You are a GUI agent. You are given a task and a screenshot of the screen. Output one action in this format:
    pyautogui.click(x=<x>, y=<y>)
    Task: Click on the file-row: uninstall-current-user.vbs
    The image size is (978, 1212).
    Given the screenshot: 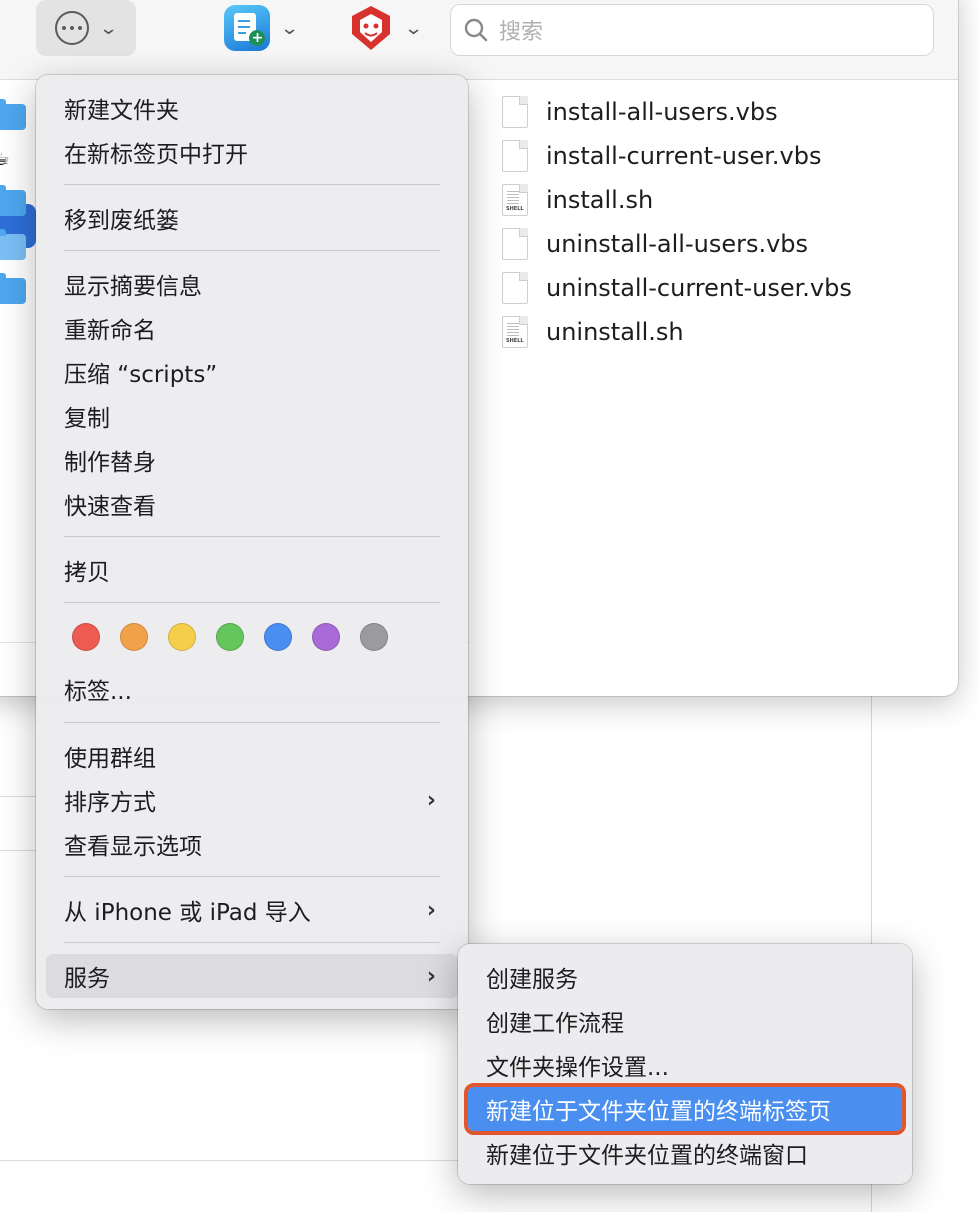 What is the action you would take?
    pyautogui.click(x=677, y=288)
    